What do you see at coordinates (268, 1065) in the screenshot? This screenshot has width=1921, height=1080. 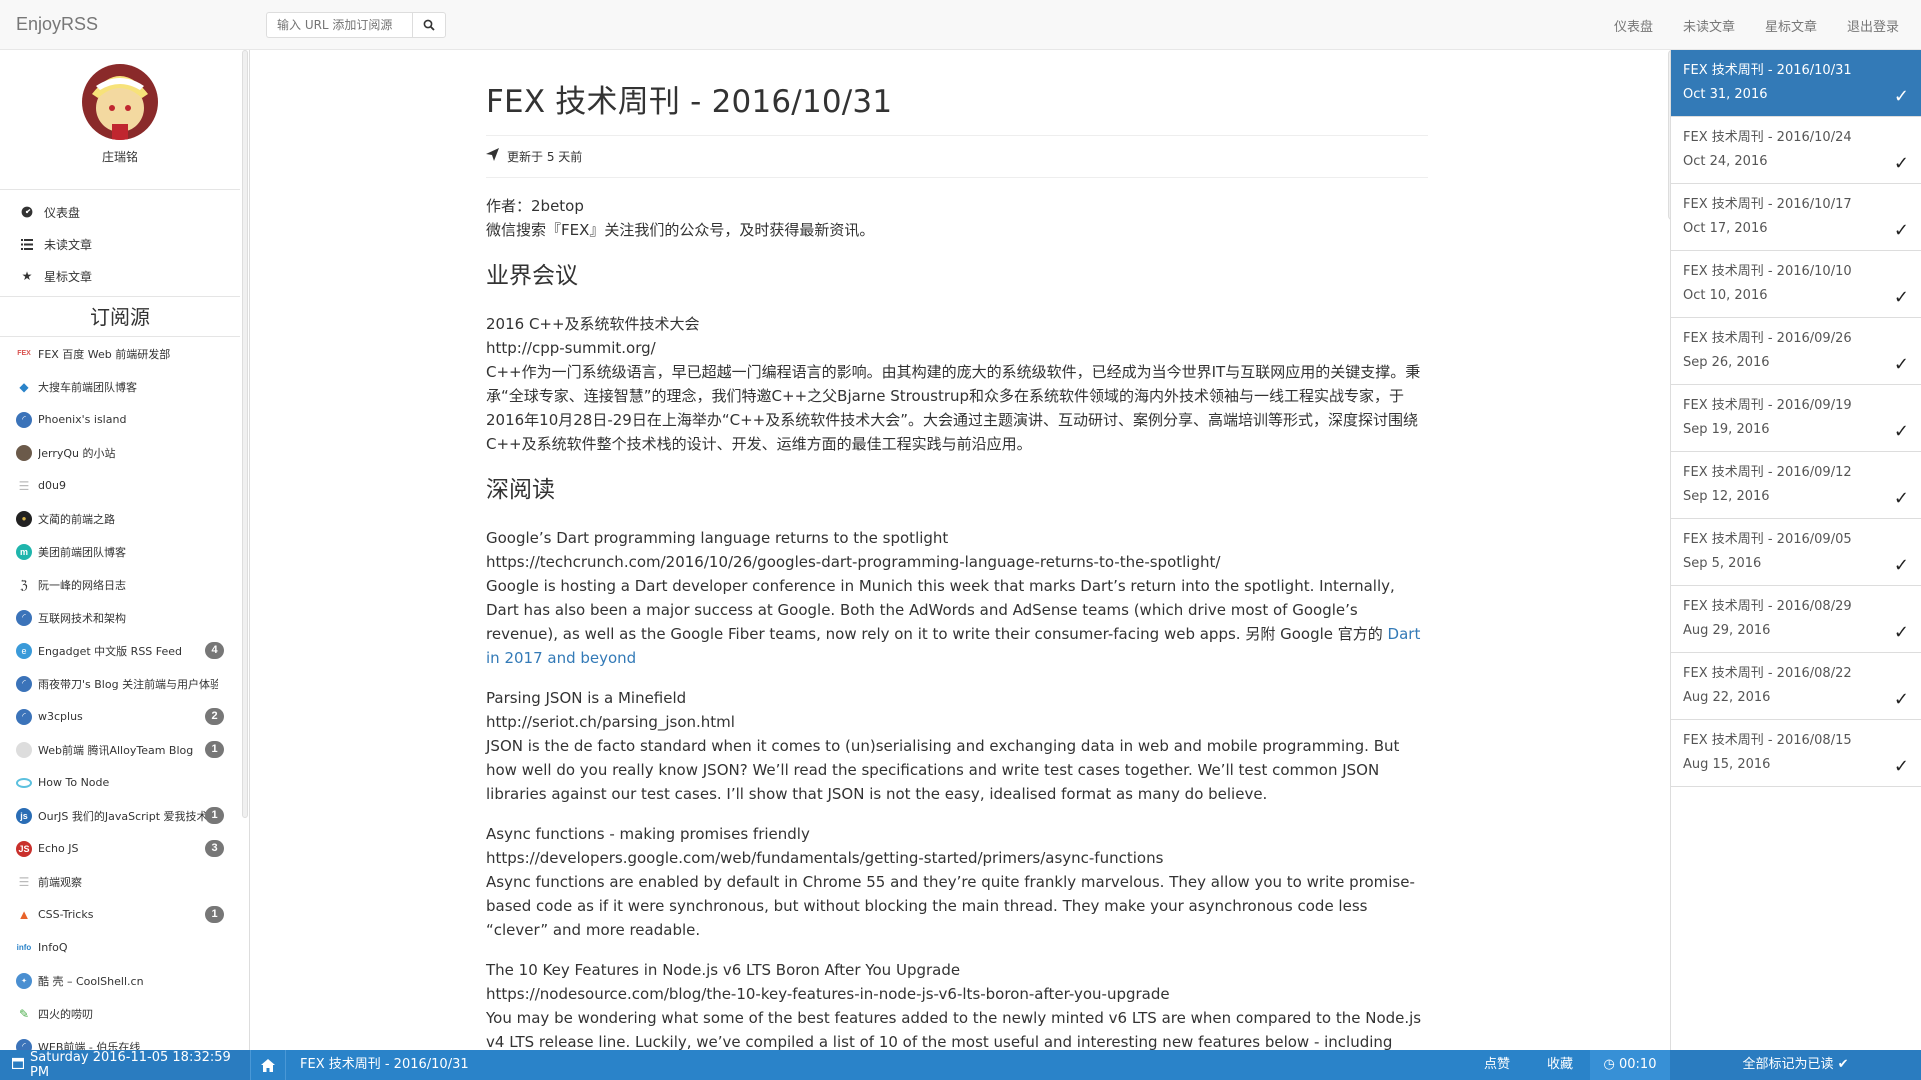 I see `home-button` at bounding box center [268, 1065].